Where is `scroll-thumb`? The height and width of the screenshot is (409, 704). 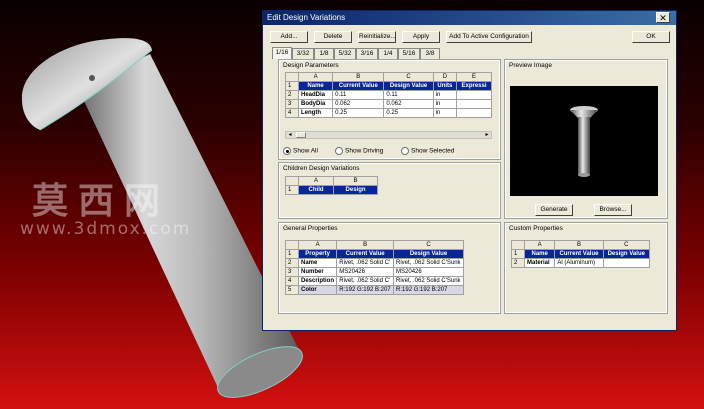
scroll-thumb is located at coordinates (301, 135).